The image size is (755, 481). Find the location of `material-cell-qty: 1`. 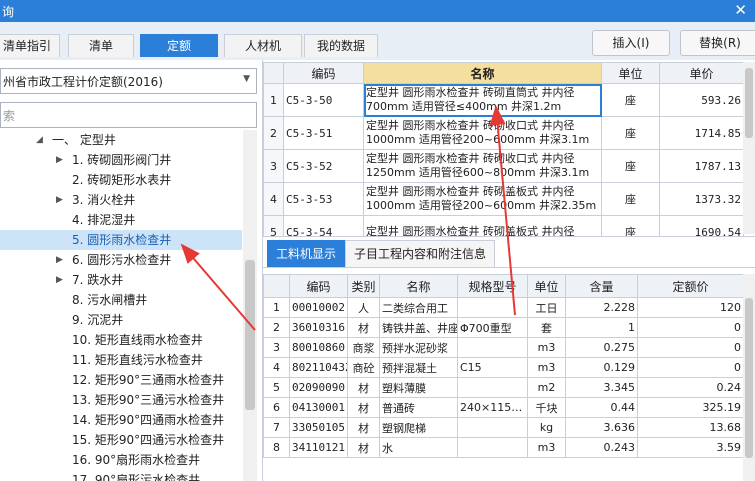

material-cell-qty: 1 is located at coordinates (601, 327).